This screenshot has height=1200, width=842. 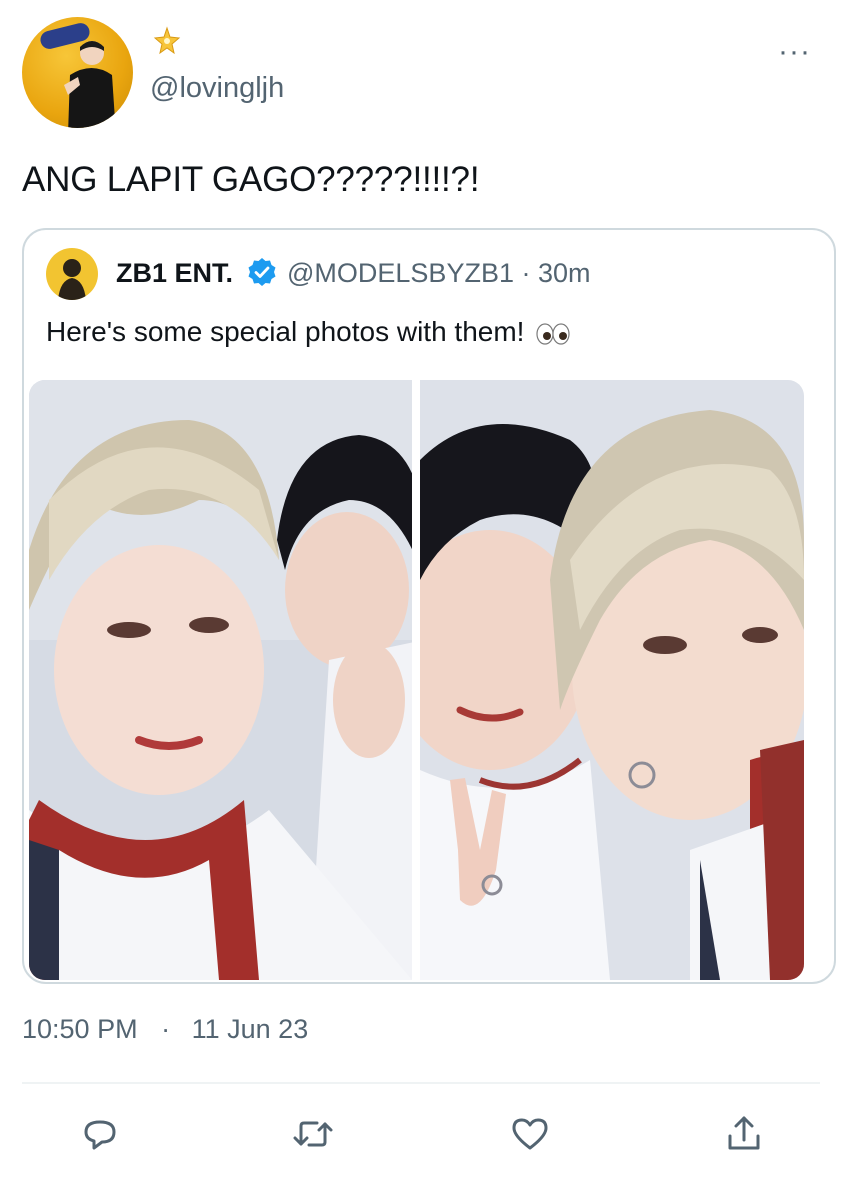 I want to click on author-username: @lovingljh, so click(x=217, y=88).